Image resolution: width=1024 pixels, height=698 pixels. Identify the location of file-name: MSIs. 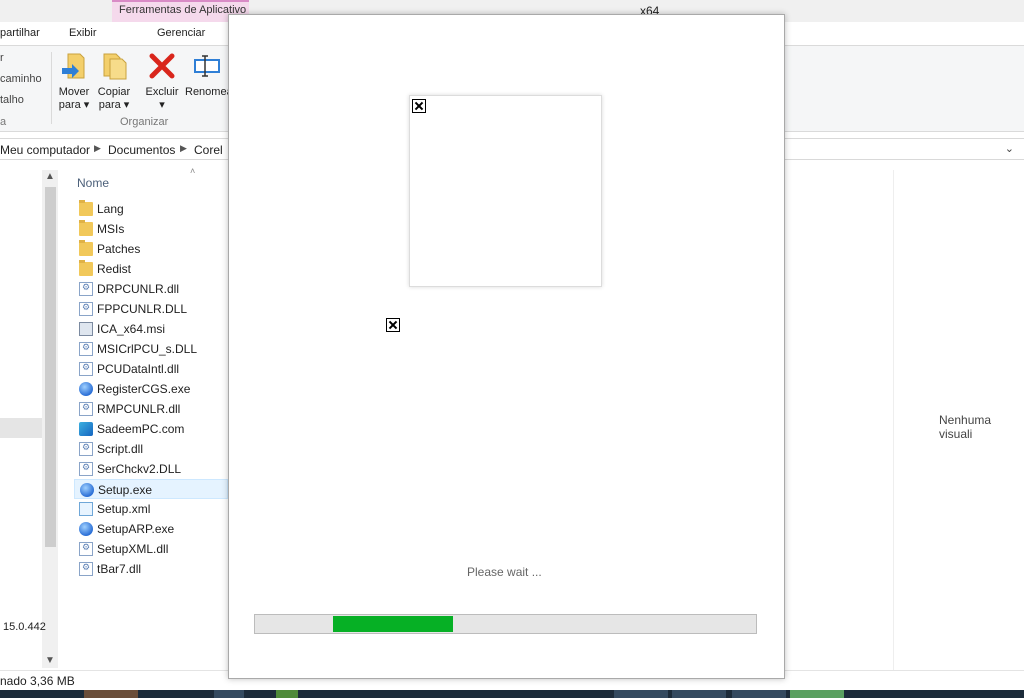
(111, 229).